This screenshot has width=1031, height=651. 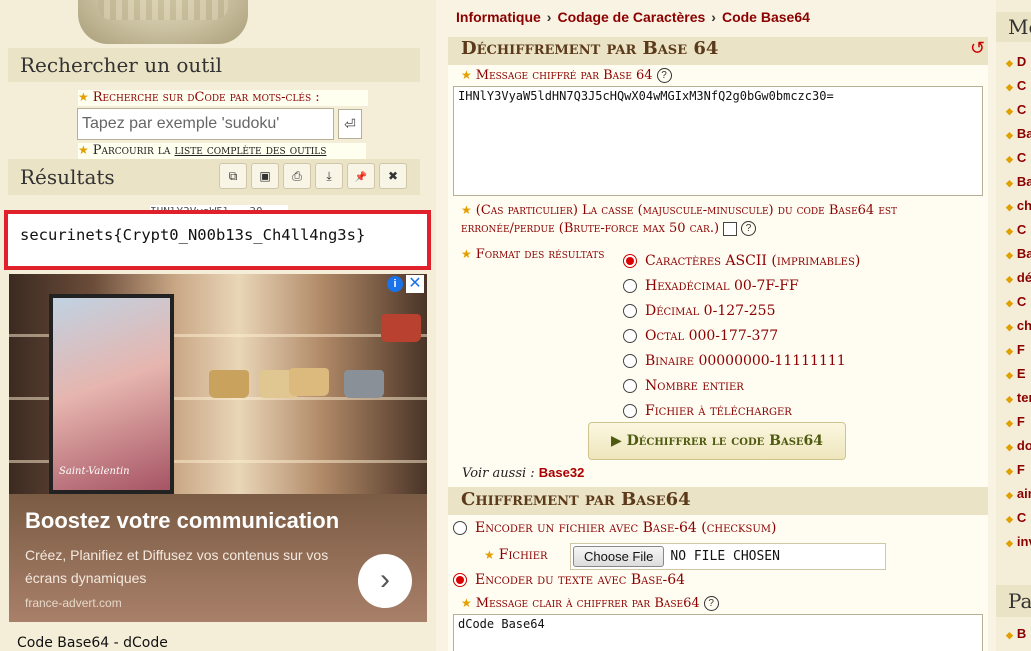 What do you see at coordinates (1021, 373) in the screenshot?
I see `right-link-text: E` at bounding box center [1021, 373].